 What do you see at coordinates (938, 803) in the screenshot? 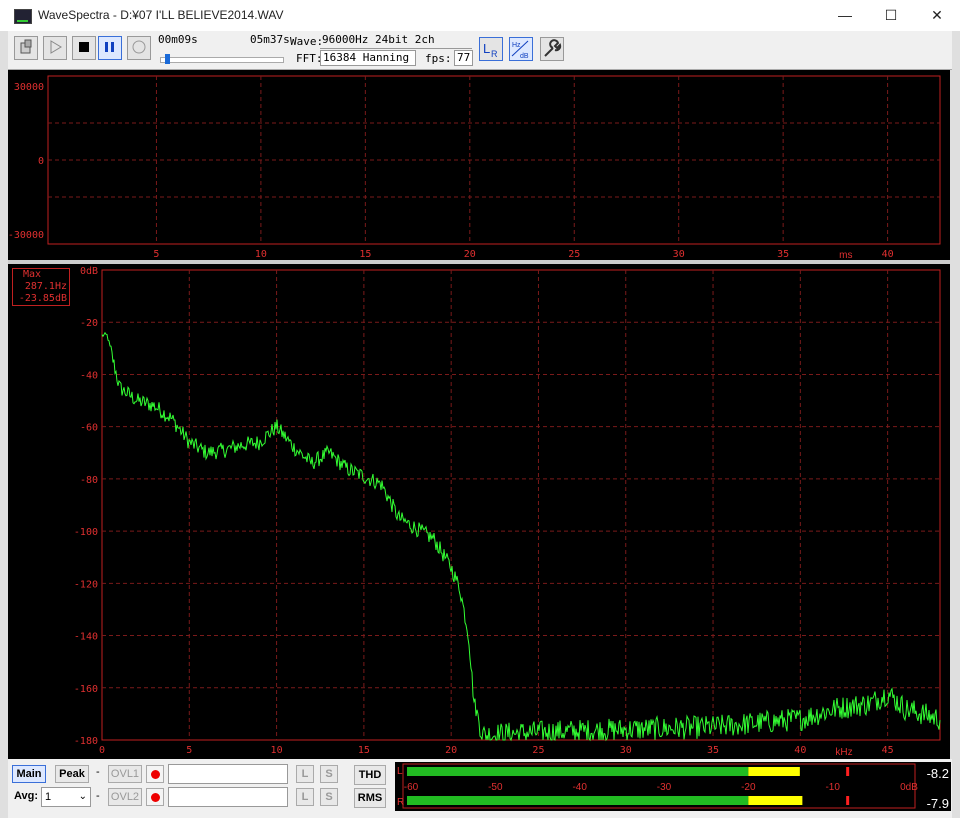
I see `meter-r-value: -7.9` at bounding box center [938, 803].